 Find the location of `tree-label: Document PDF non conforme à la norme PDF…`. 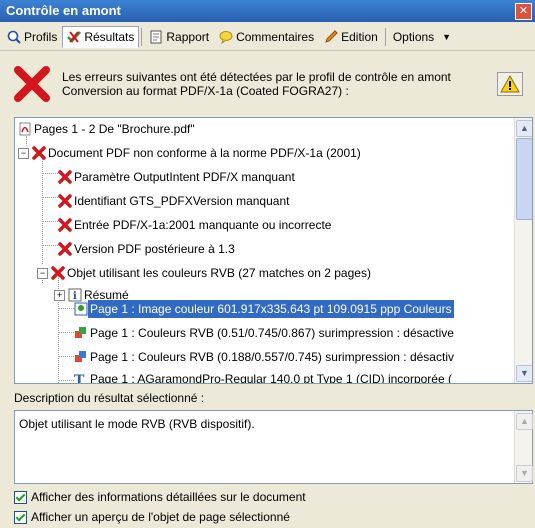

tree-label: Document PDF non conforme à la norme PDF… is located at coordinates (204, 153).